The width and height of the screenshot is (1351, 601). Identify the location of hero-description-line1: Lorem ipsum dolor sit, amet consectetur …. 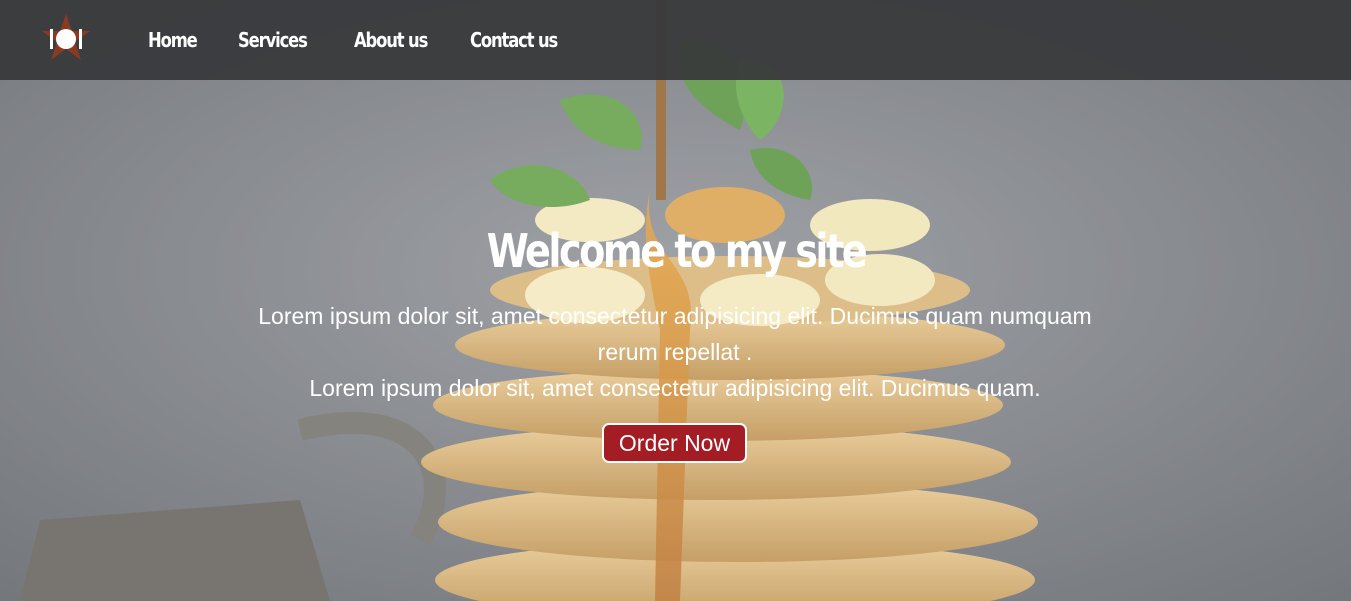
(675, 334).